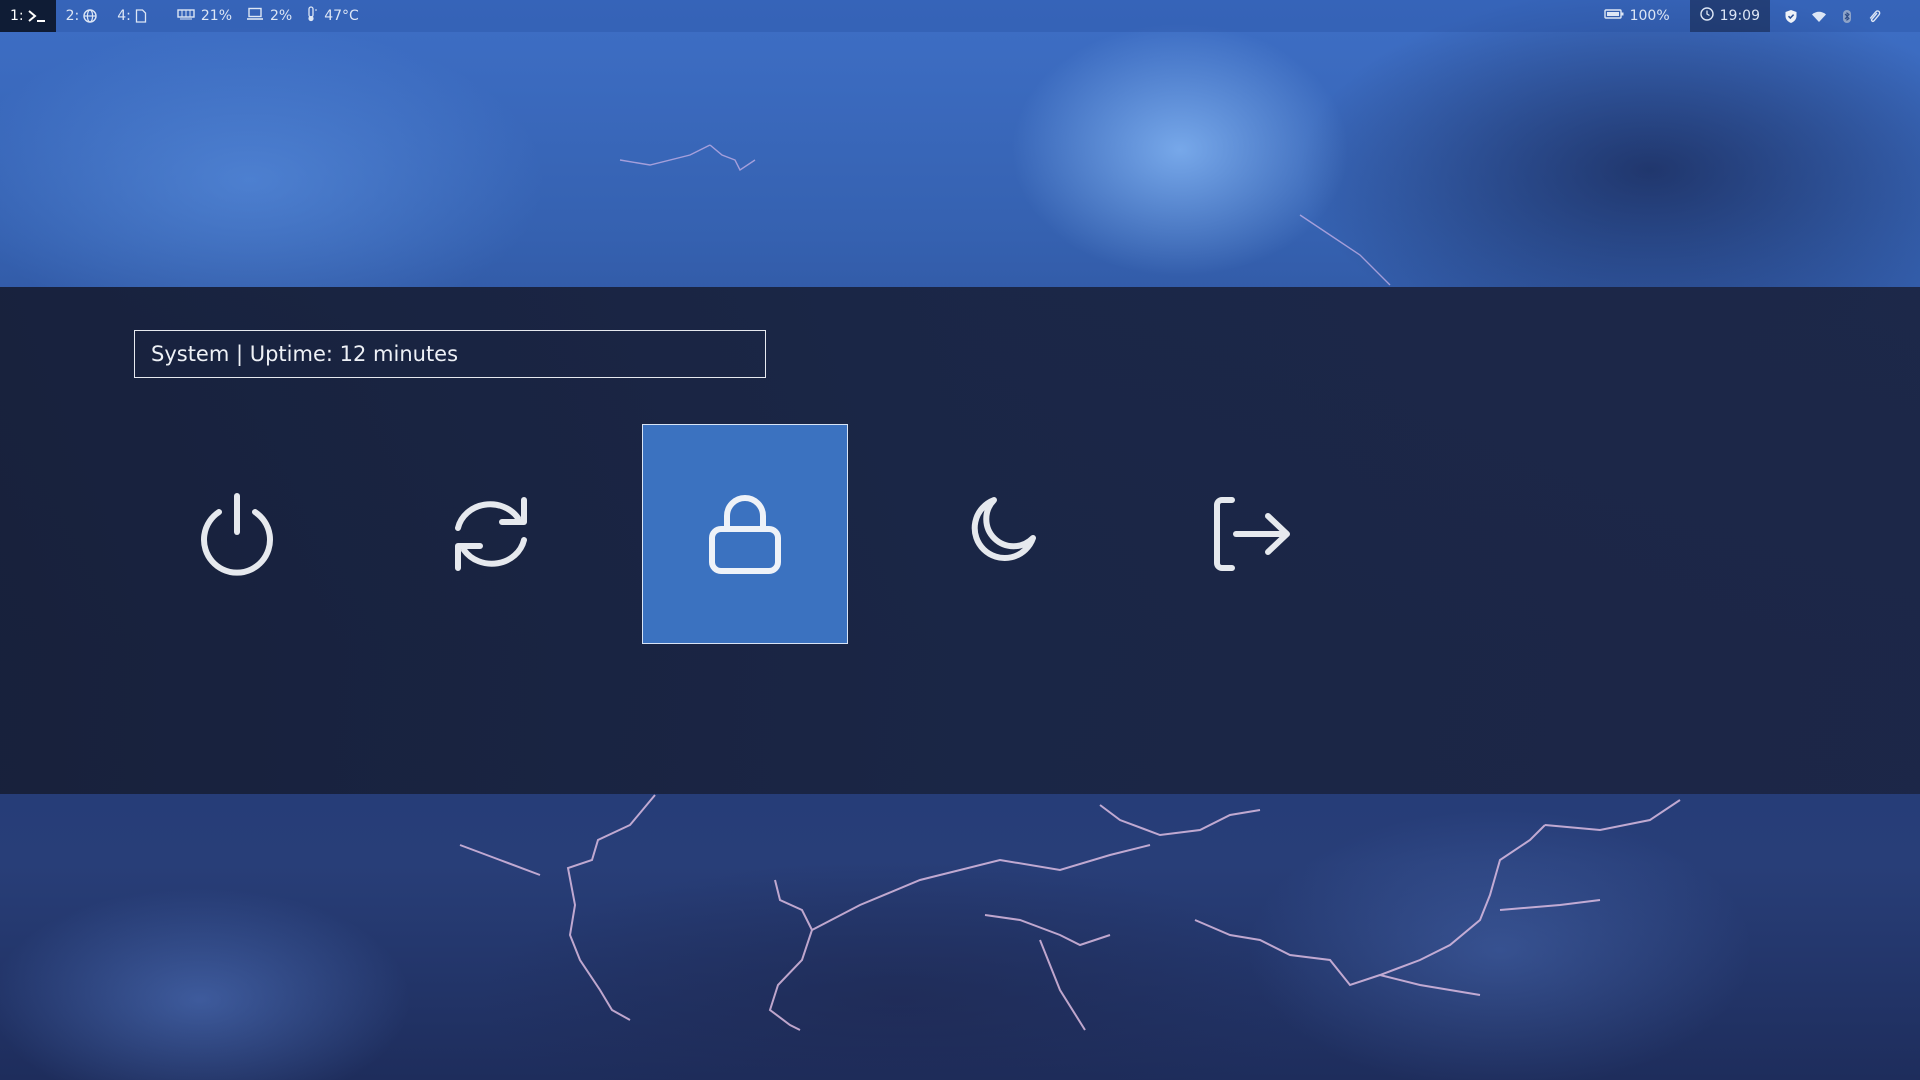 The width and height of the screenshot is (1920, 1080). Describe the element at coordinates (1739, 16) in the screenshot. I see `clock-value: 19:09` at that location.